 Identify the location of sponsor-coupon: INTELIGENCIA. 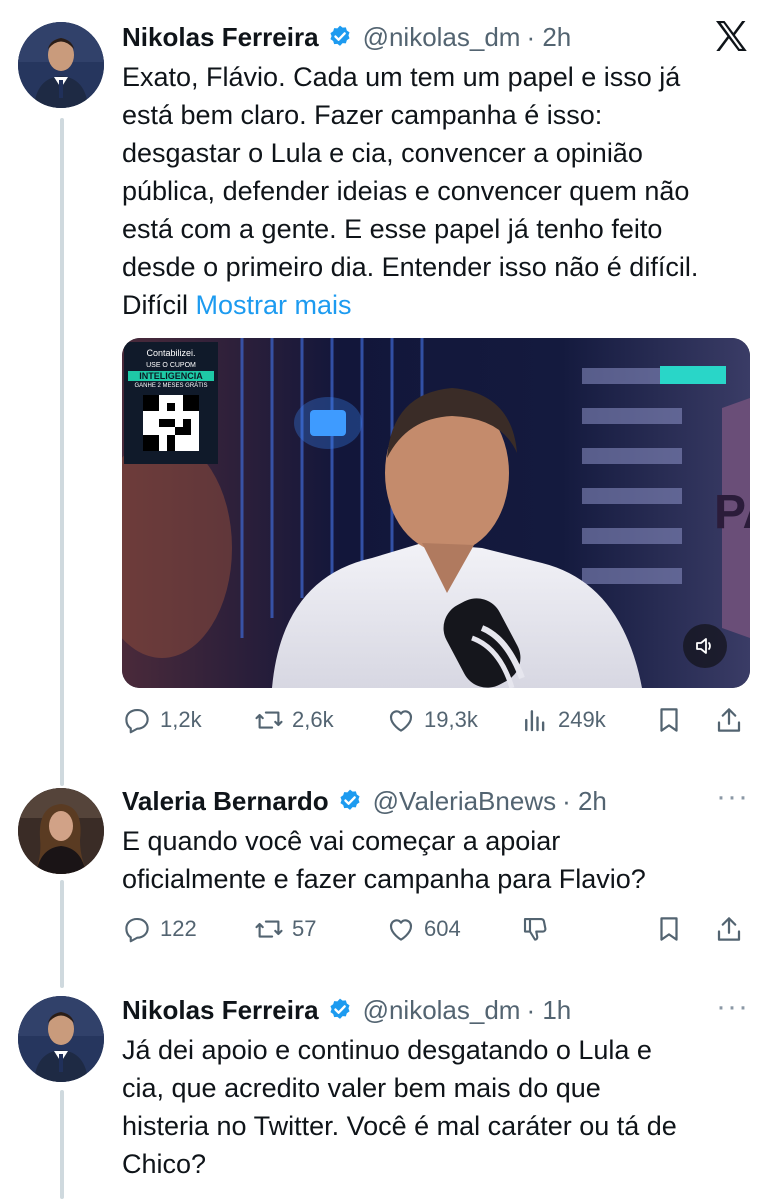
(171, 376).